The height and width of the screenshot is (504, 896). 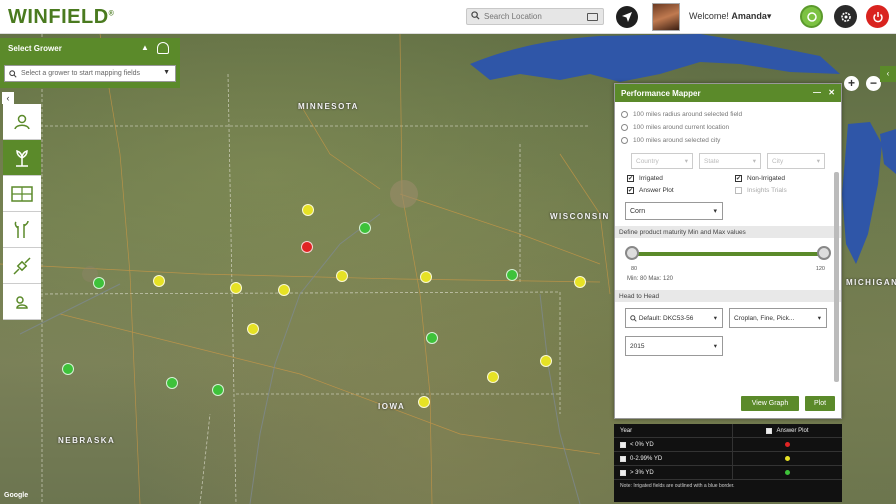 I want to click on compare-select: Croplan, Fine, Pick... ▾, so click(x=778, y=318).